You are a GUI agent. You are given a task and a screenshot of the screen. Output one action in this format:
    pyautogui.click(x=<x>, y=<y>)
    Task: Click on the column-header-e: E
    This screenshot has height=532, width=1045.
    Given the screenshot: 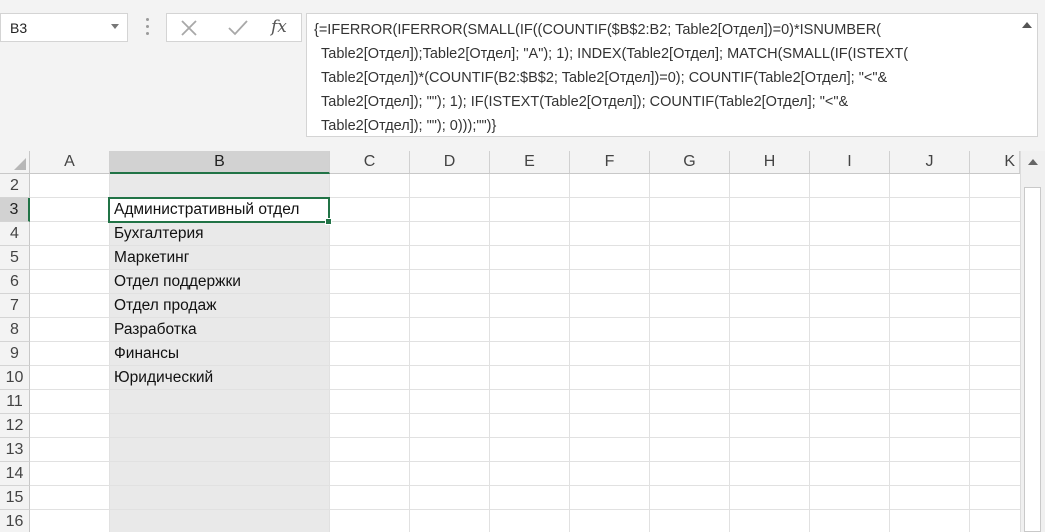 What is the action you would take?
    pyautogui.click(x=530, y=162)
    